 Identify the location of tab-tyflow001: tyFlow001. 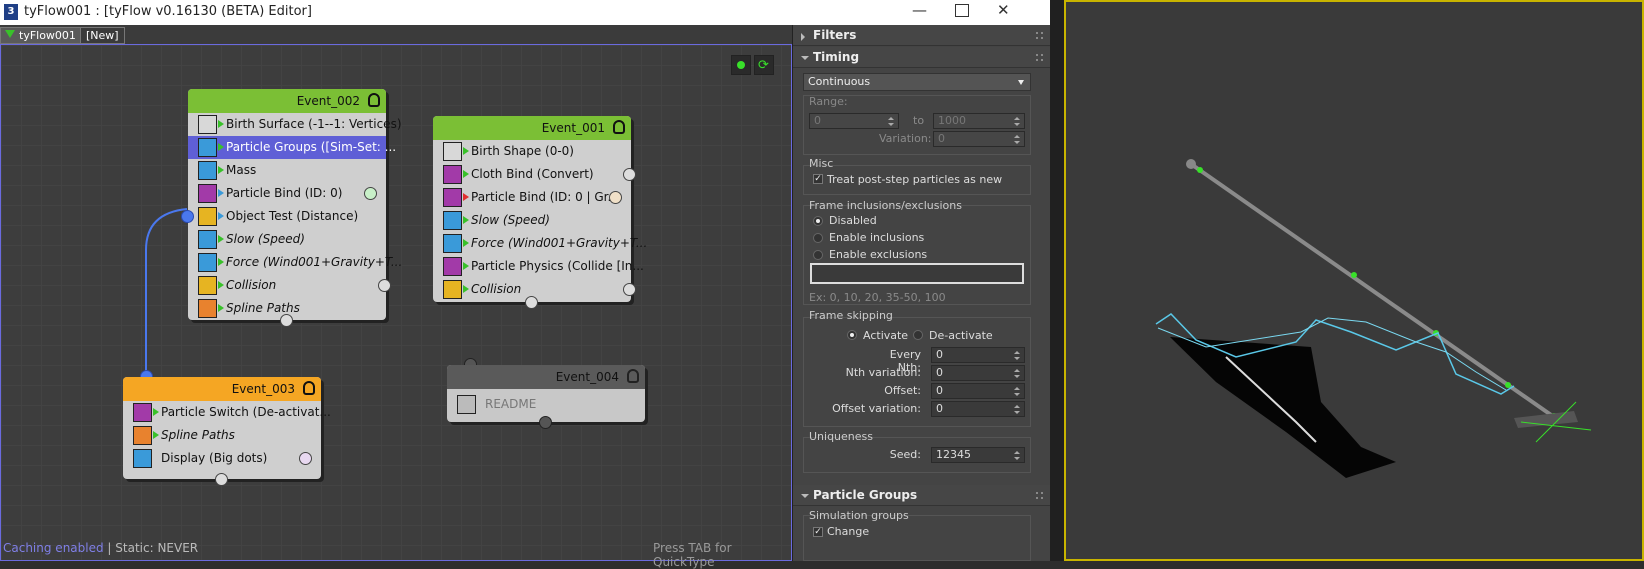
(41, 35).